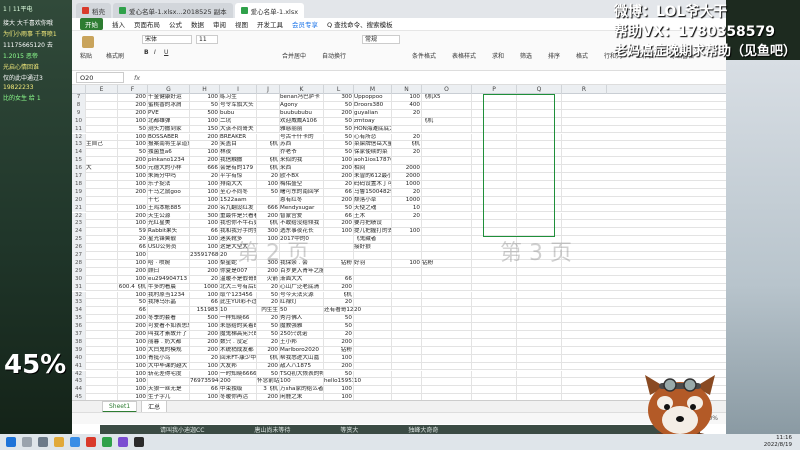 The image size is (800, 450). I want to click on table-cell: 大该不同哥夫, so click(238, 129).